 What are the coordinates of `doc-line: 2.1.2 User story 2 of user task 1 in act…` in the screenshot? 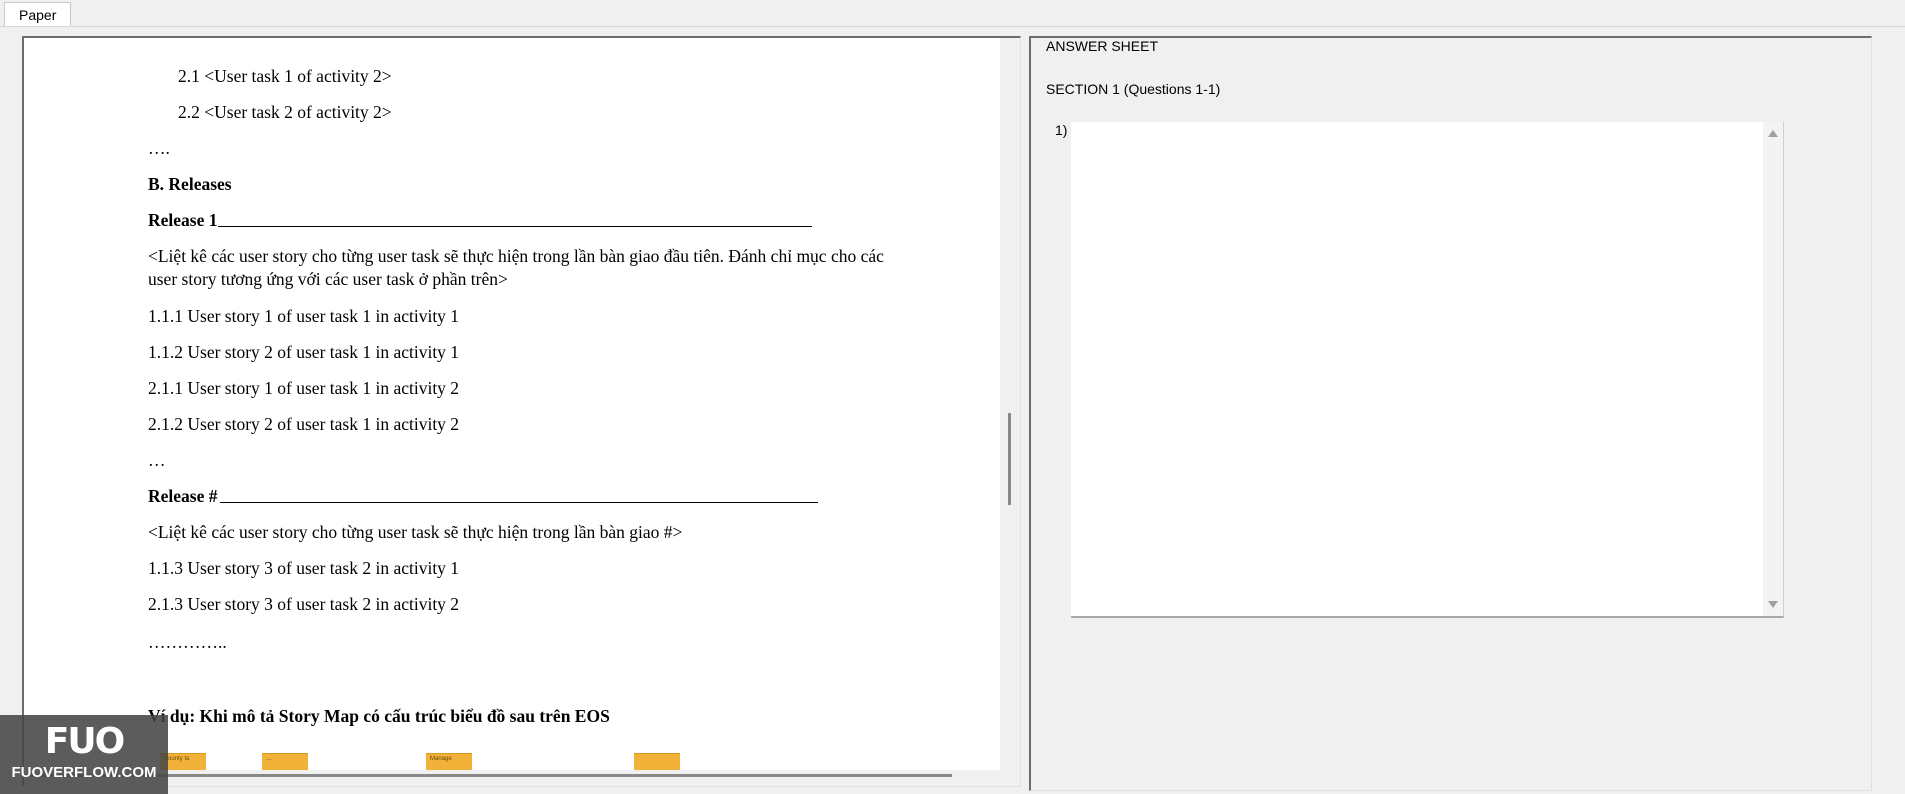 It's located at (304, 424).